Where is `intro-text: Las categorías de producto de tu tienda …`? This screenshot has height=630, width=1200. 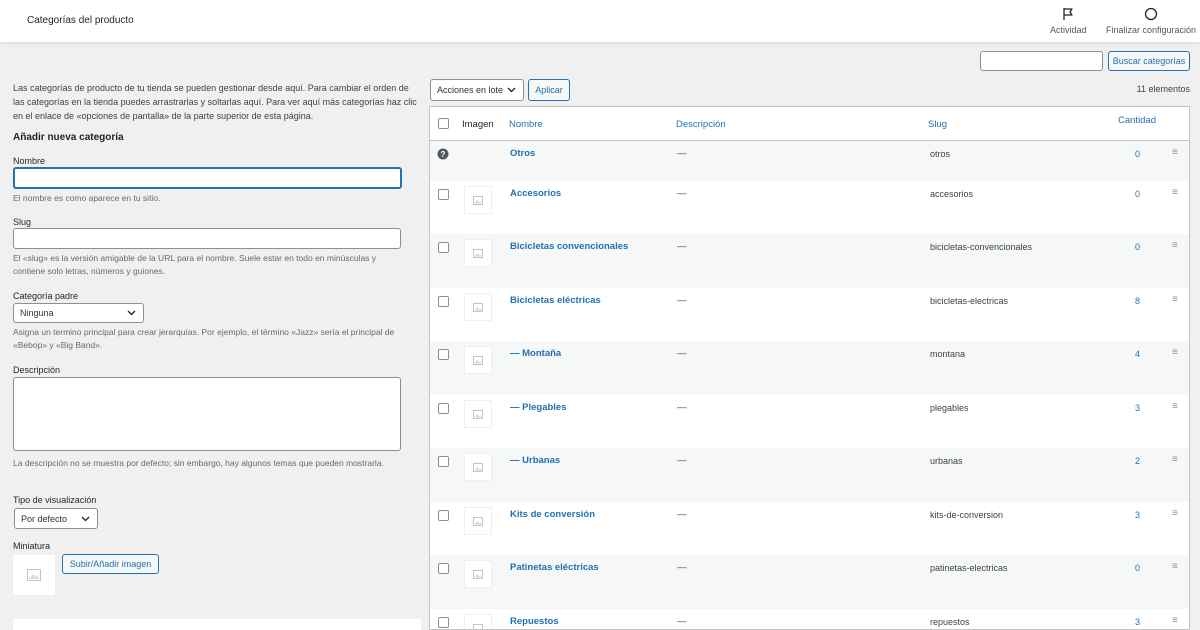 intro-text: Las categorías de producto de tu tienda … is located at coordinates (215, 102).